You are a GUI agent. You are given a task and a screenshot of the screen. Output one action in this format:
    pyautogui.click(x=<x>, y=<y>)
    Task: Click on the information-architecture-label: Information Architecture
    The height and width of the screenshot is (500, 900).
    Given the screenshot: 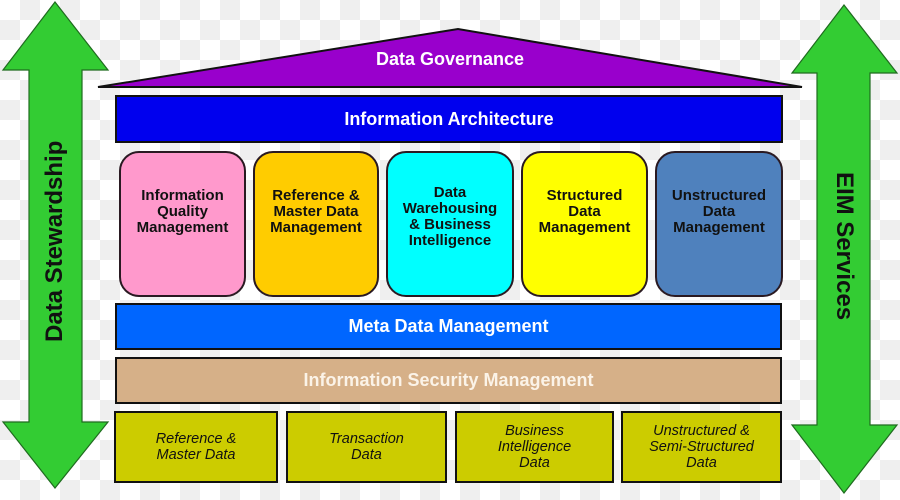 What is the action you would take?
    pyautogui.click(x=449, y=118)
    